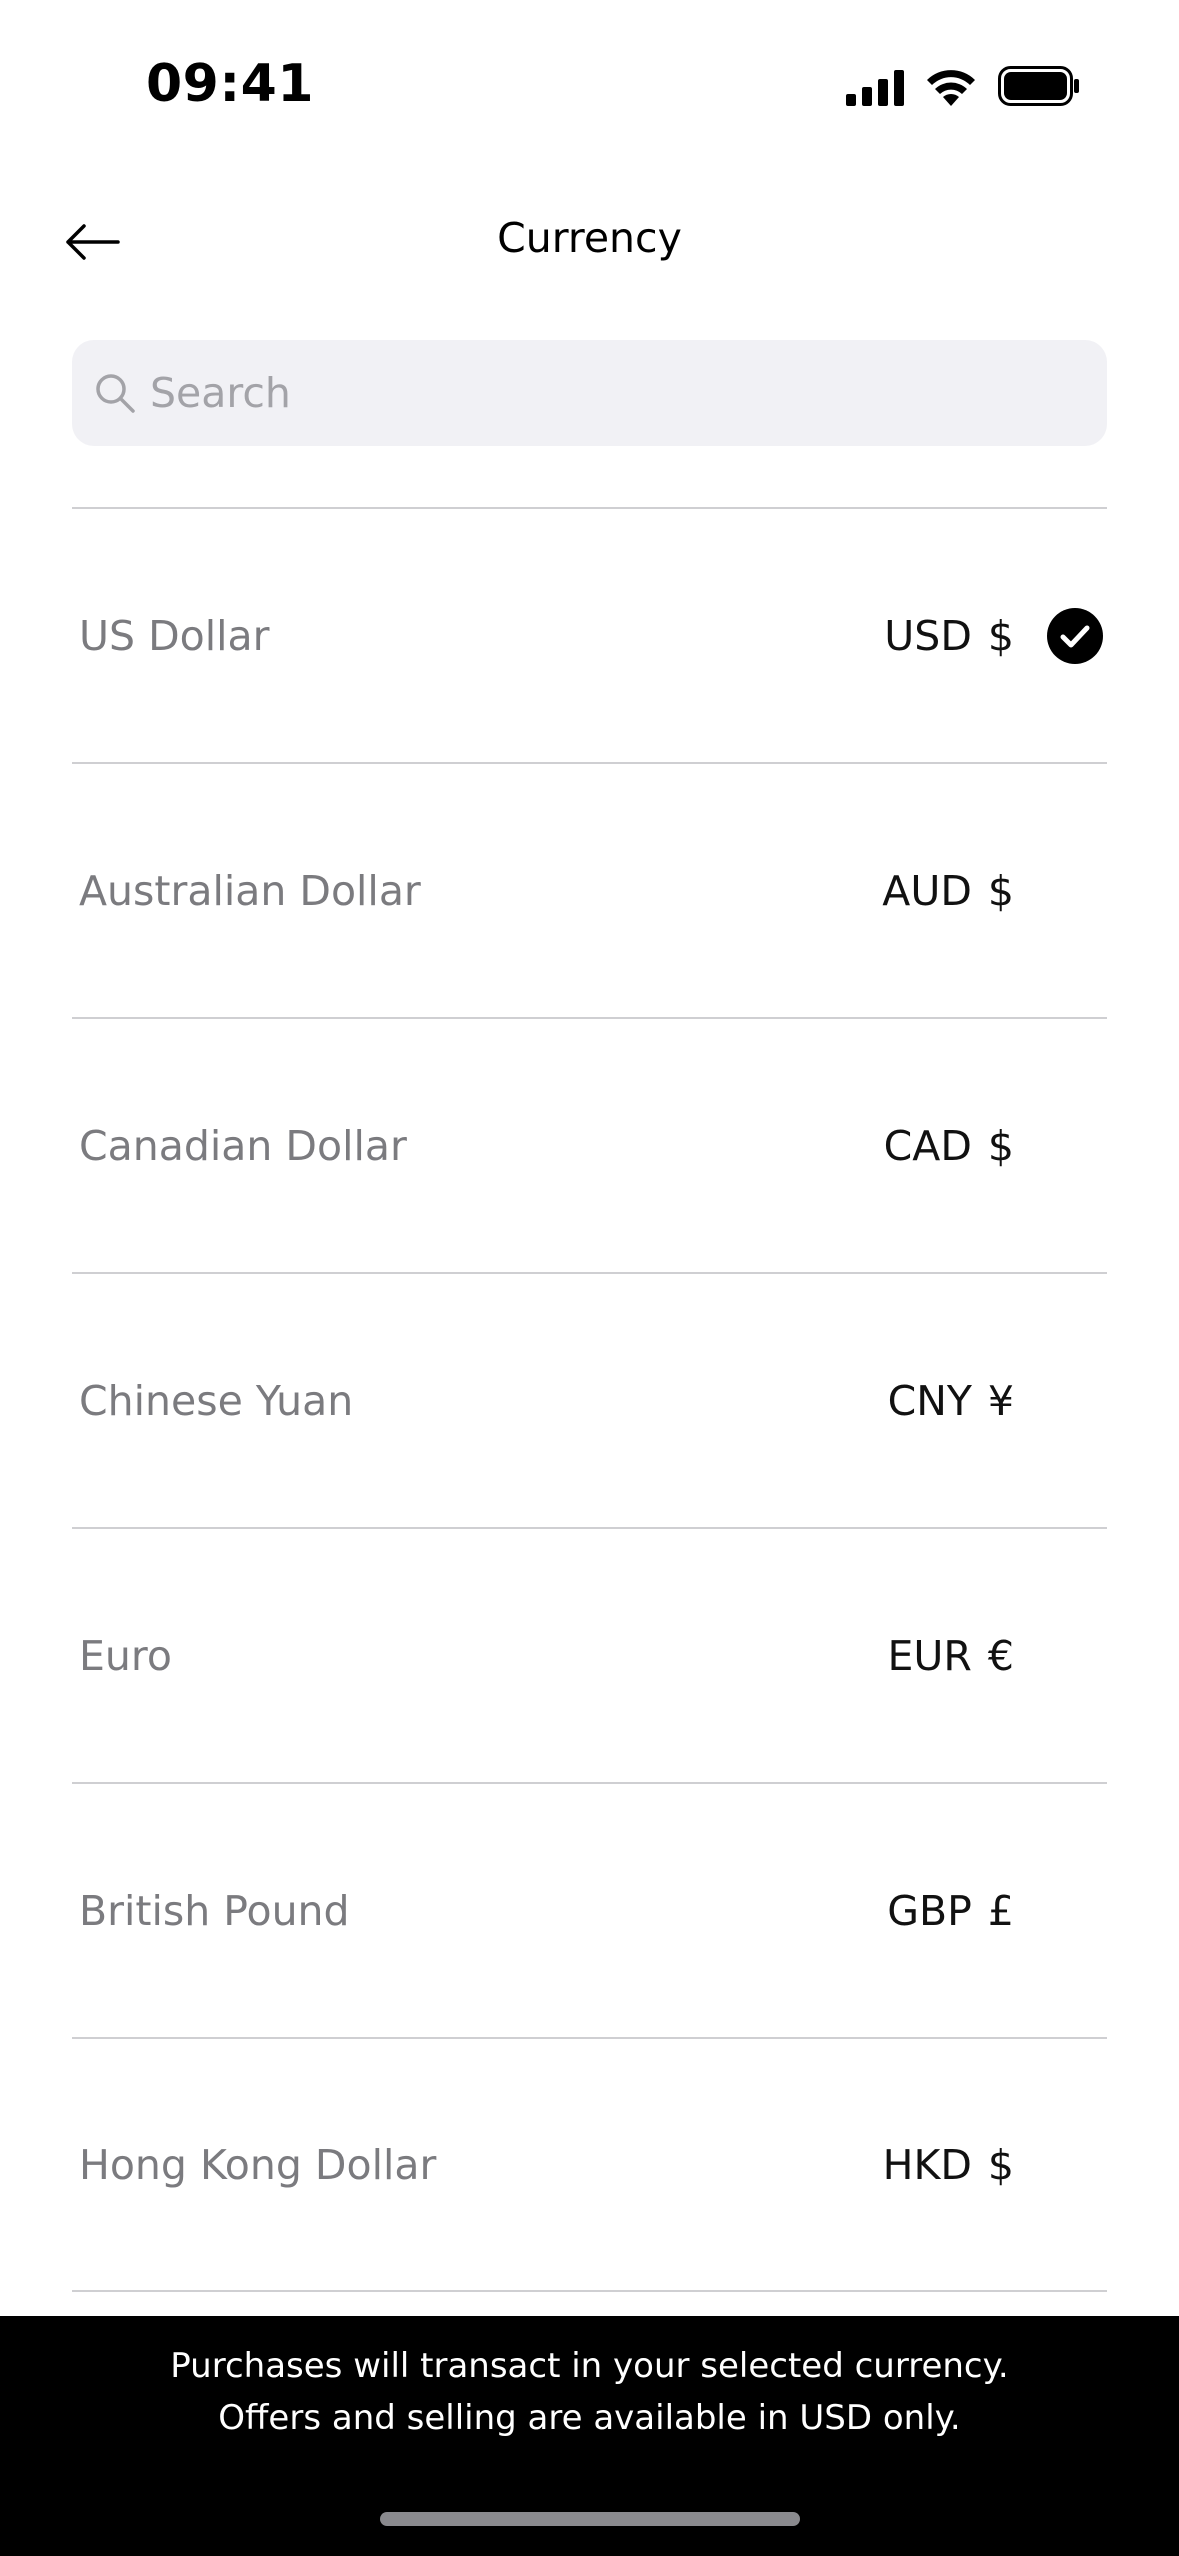 The width and height of the screenshot is (1179, 2556). What do you see at coordinates (1000, 1655) in the screenshot?
I see `currency-symbol: €` at bounding box center [1000, 1655].